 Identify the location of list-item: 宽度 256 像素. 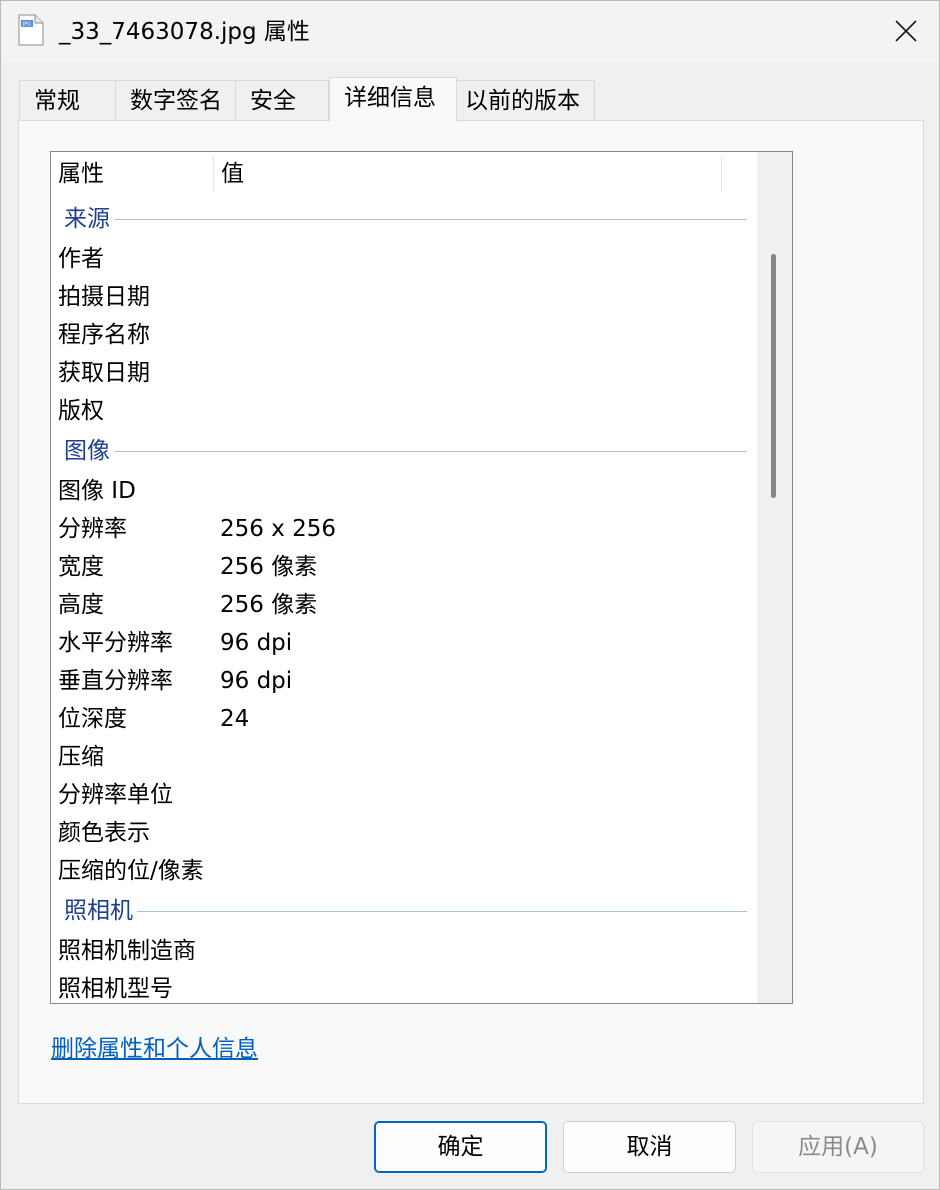
(404, 567).